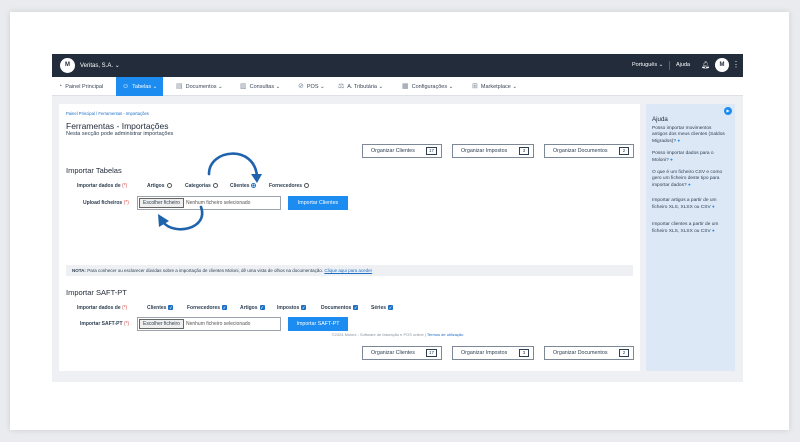 The image size is (800, 442). What do you see at coordinates (660, 119) in the screenshot?
I see `help-panel-title: Ajuda` at bounding box center [660, 119].